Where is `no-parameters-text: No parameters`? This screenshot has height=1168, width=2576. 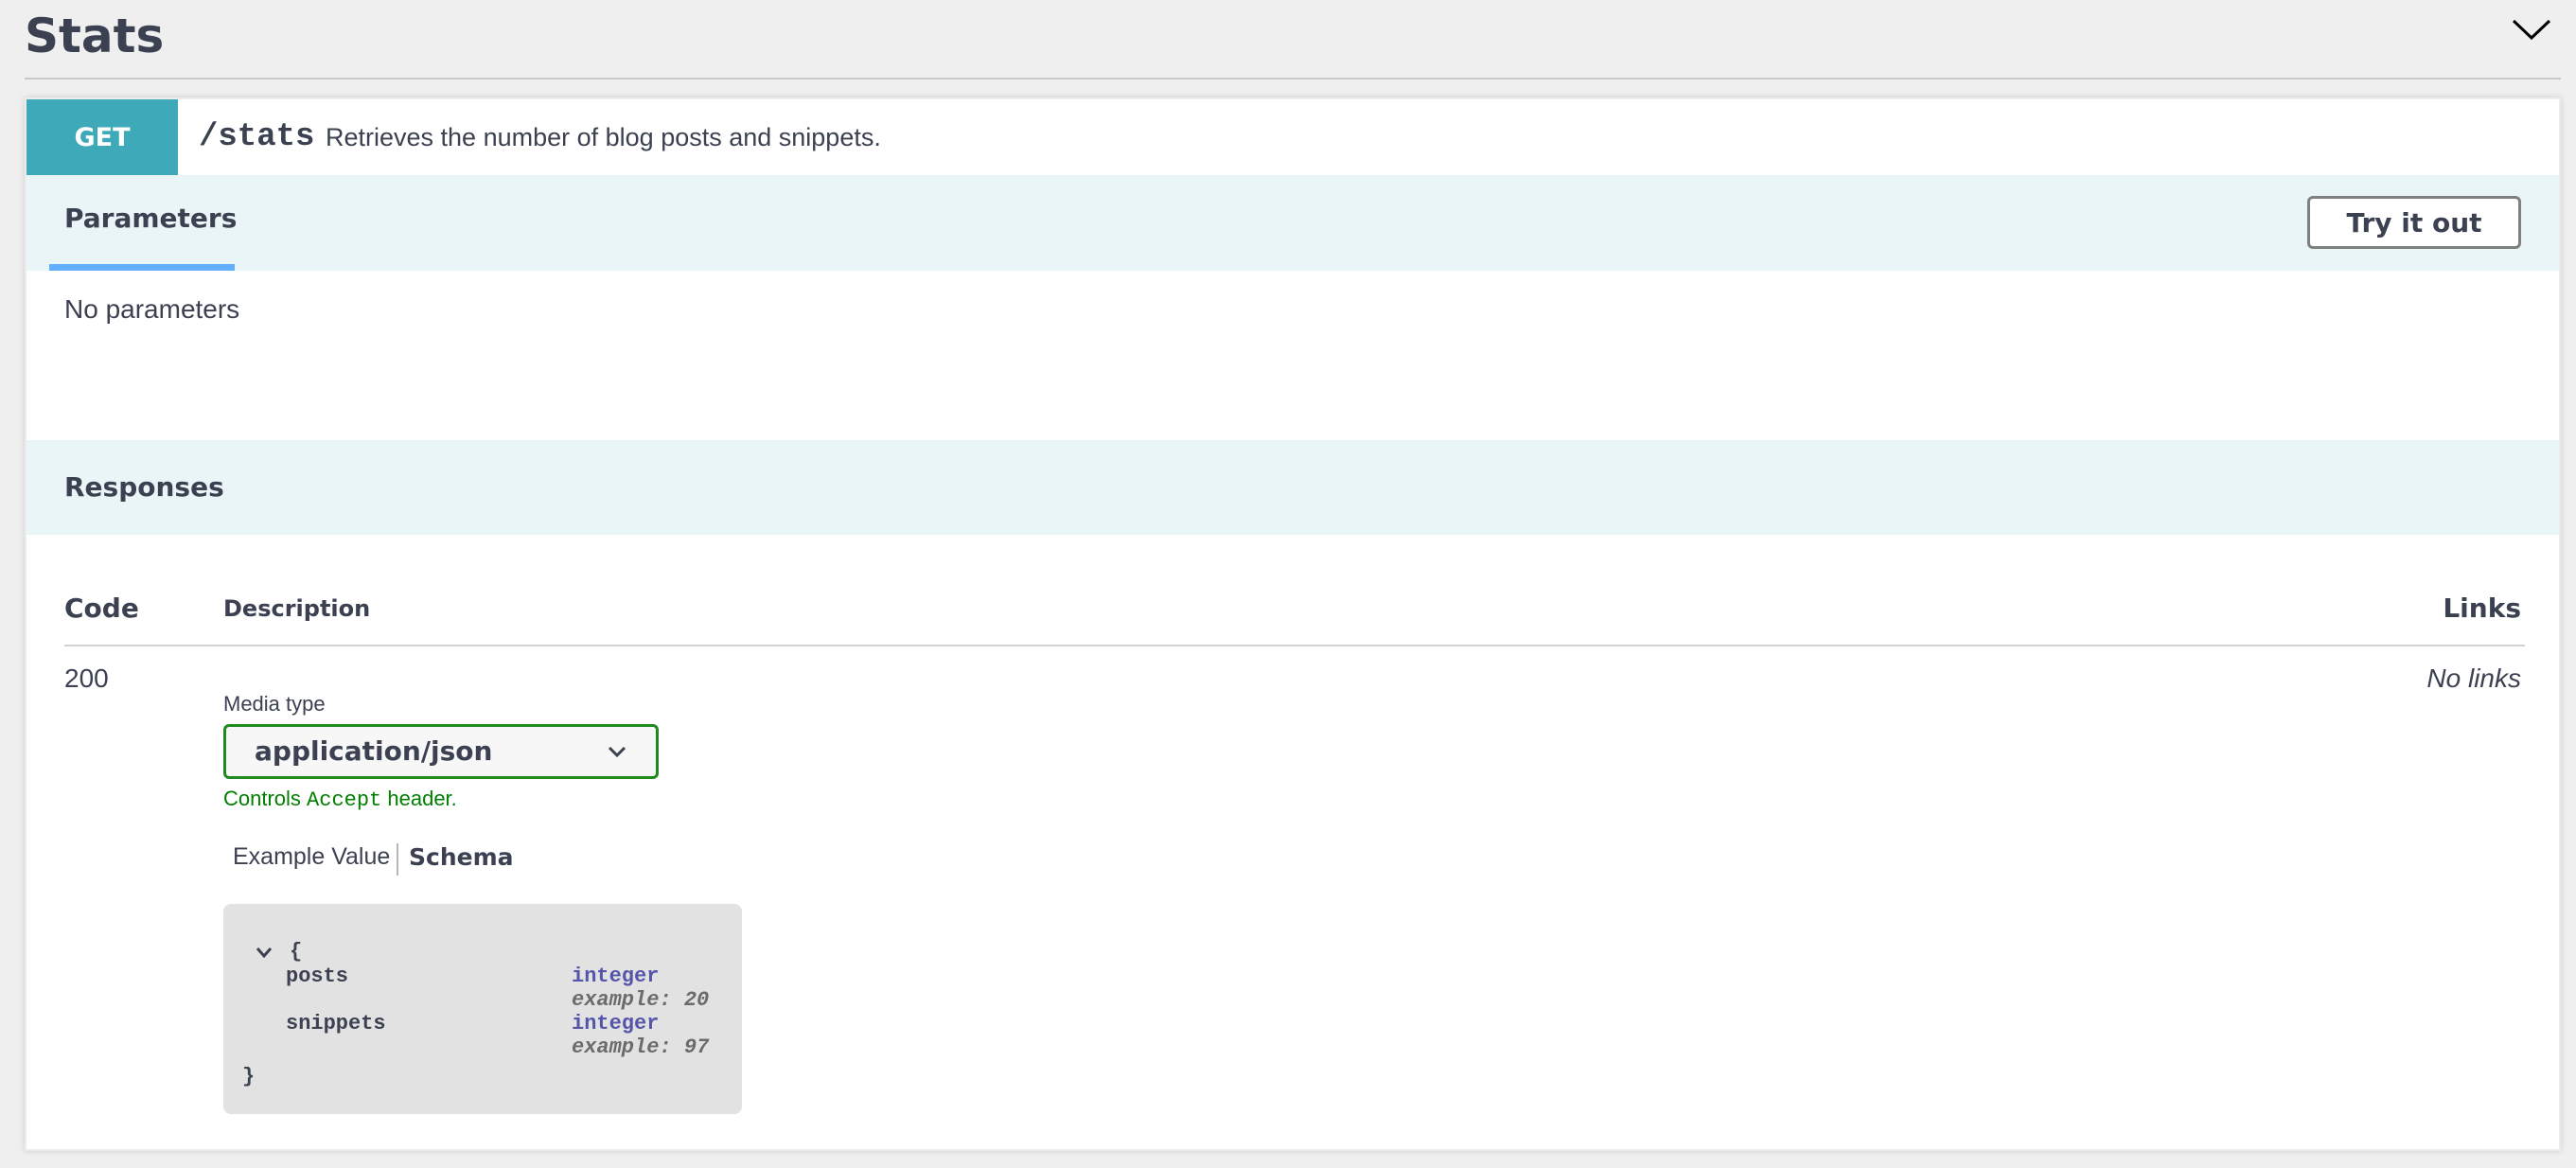 no-parameters-text: No parameters is located at coordinates (152, 309).